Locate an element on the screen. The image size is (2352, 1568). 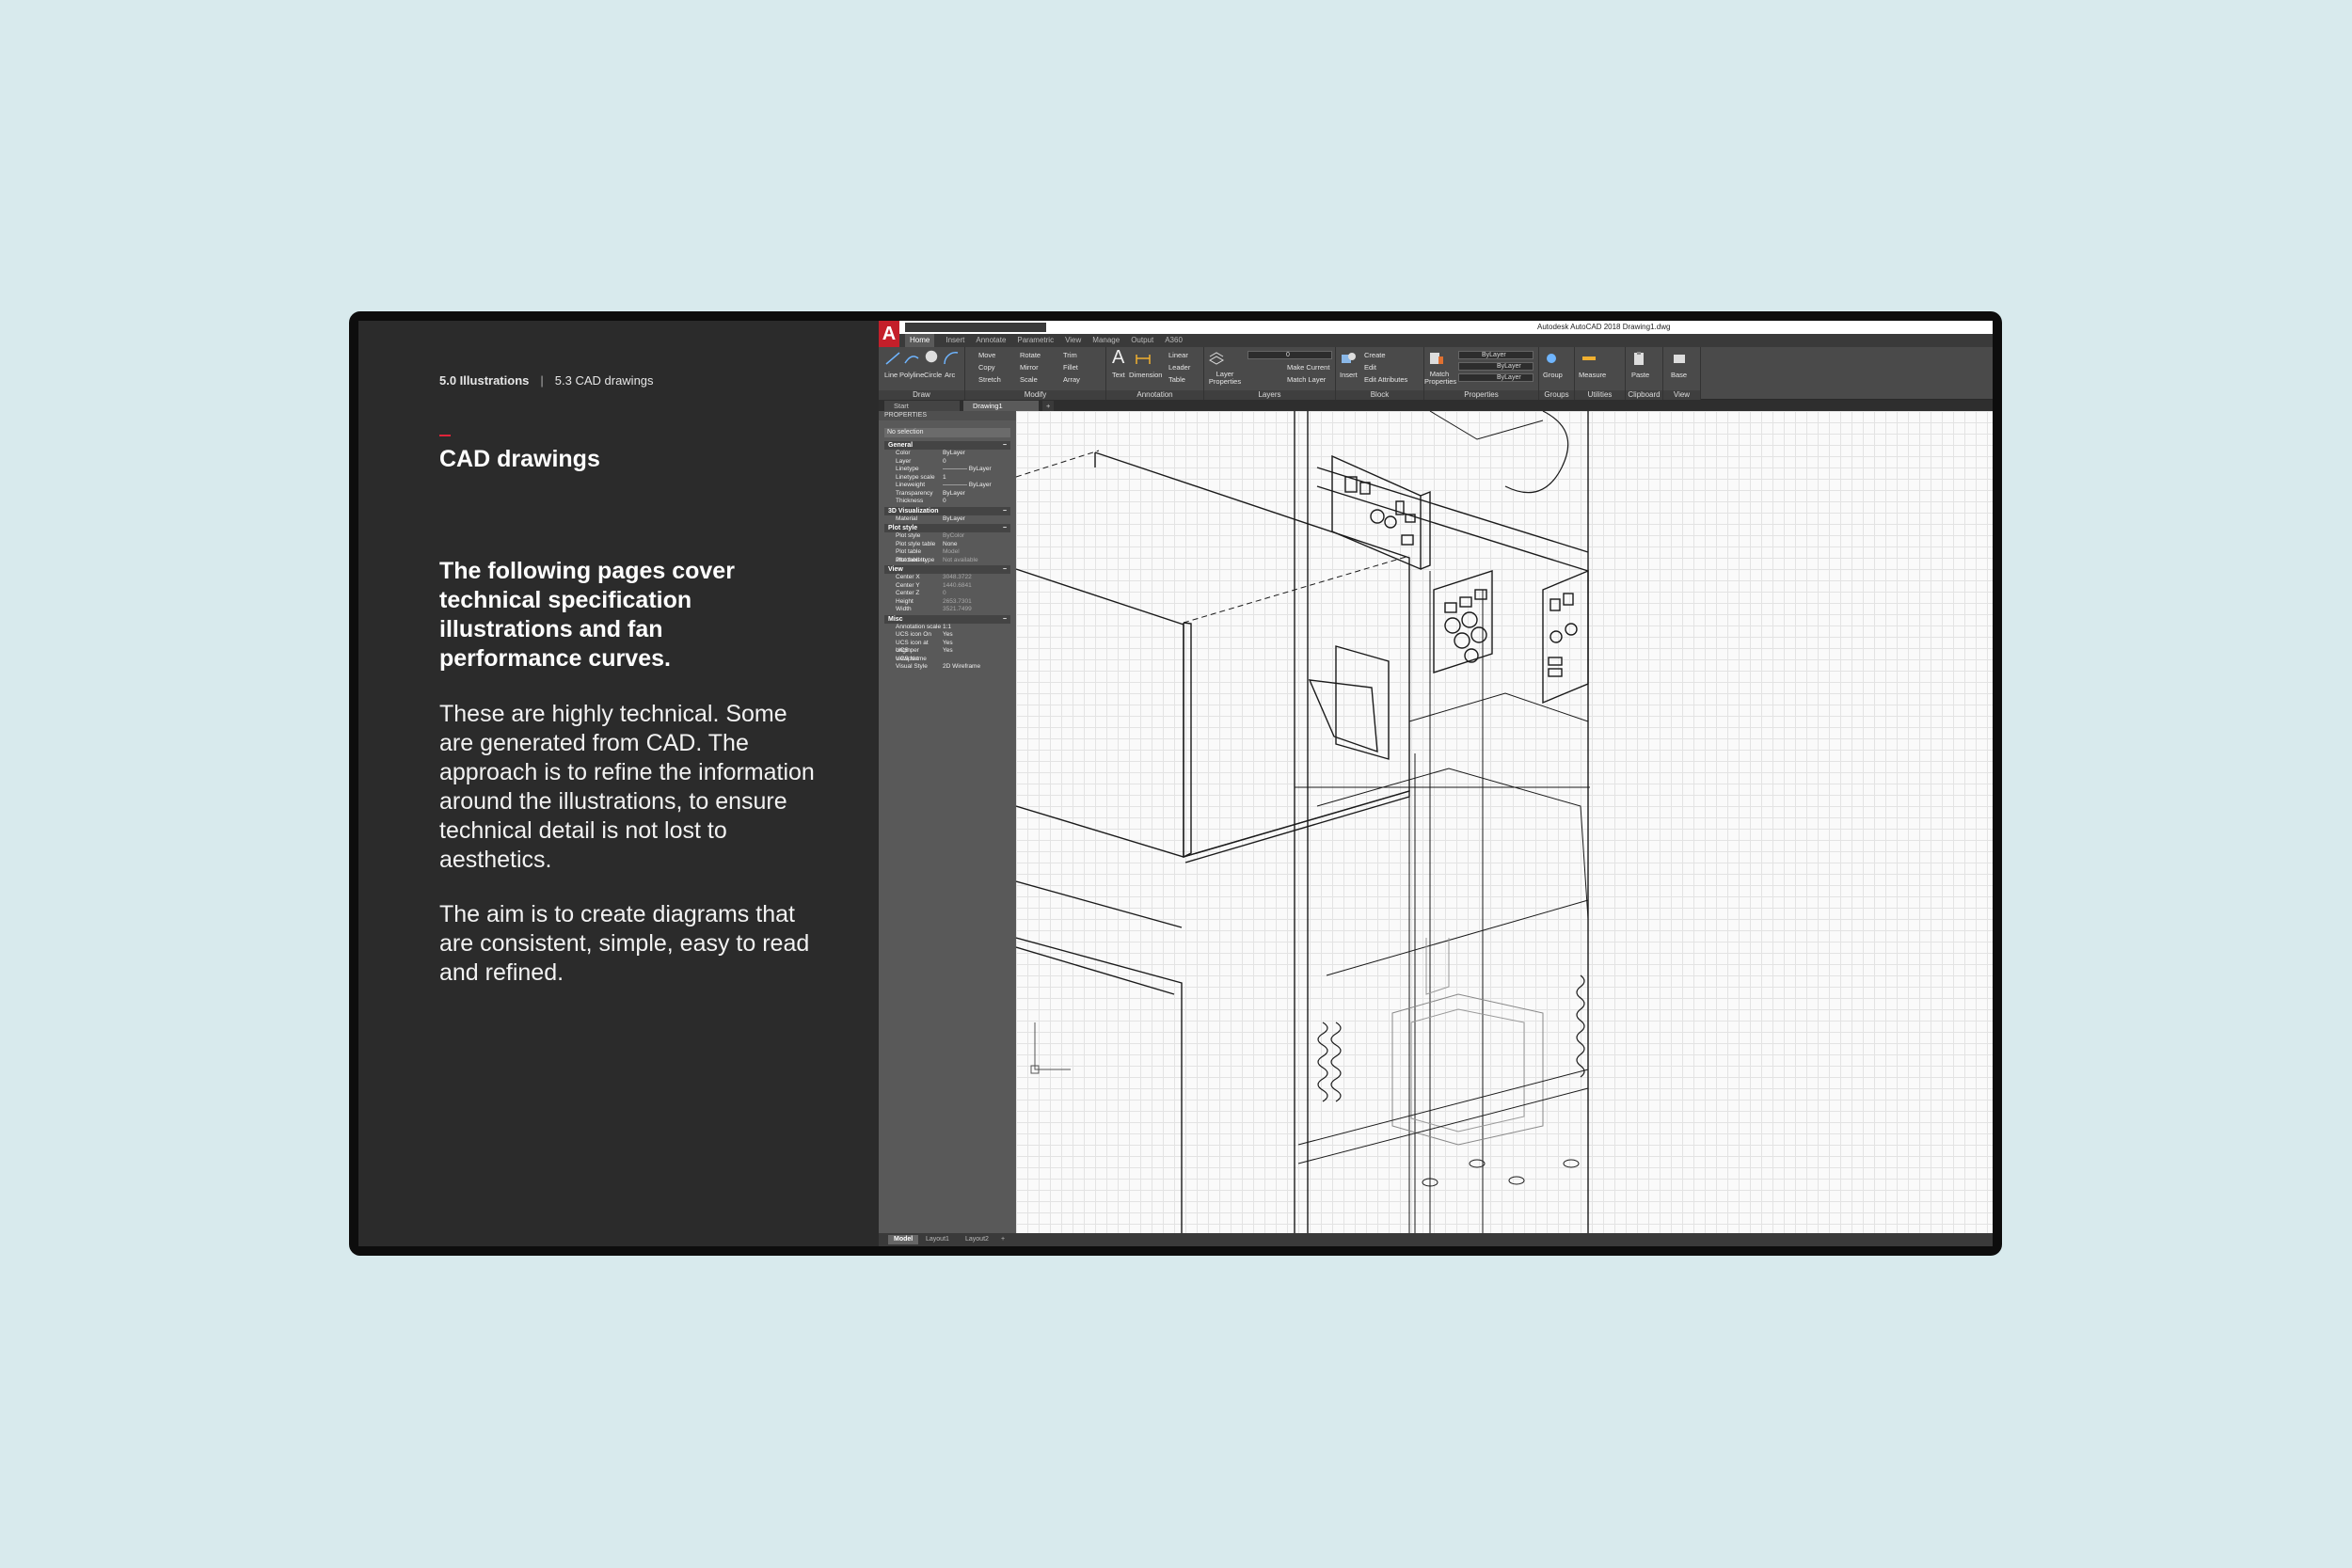
move-button: Move is located at coordinates (986, 355).